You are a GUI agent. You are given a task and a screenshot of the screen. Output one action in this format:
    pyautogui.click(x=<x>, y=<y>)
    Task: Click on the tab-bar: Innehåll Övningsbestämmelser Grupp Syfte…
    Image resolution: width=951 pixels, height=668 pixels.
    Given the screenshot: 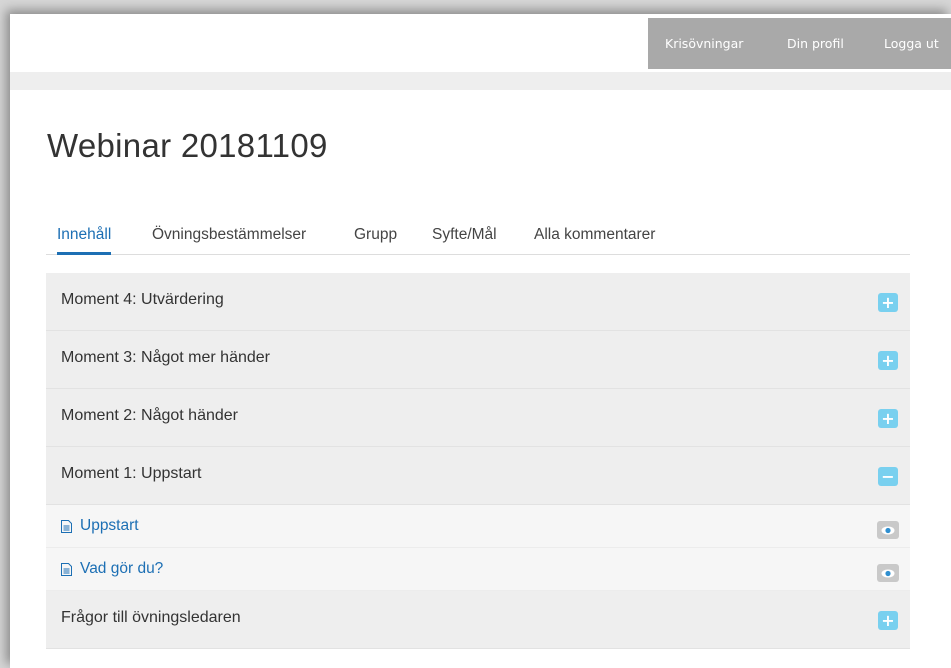 What is the action you would take?
    pyautogui.click(x=478, y=240)
    